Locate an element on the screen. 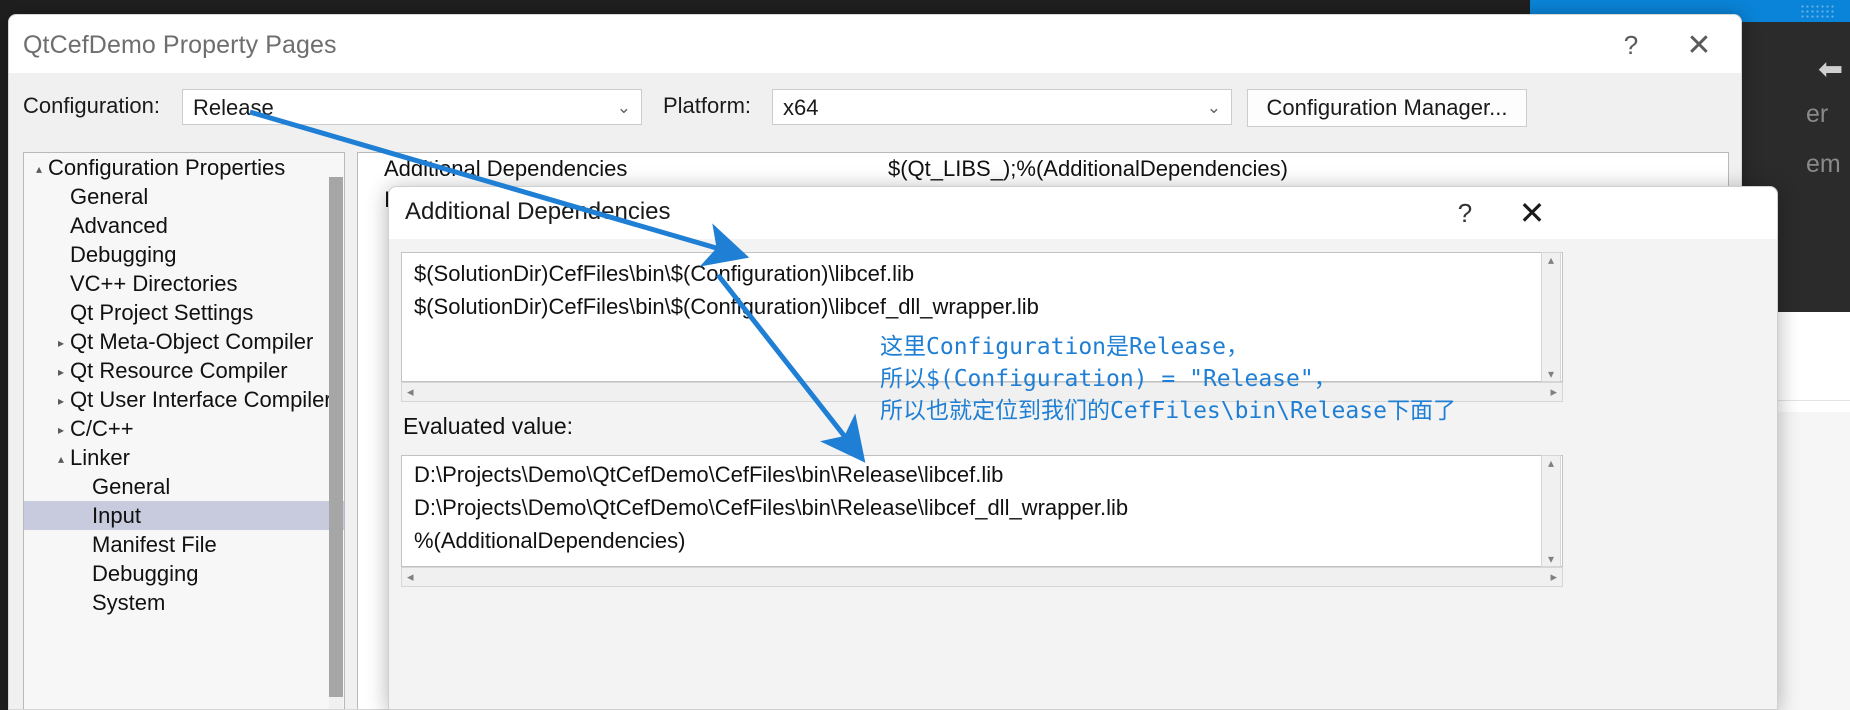 The height and width of the screenshot is (710, 1850). tree-item-configuration-properties: ▴ Configuration Properties is located at coordinates (184, 167).